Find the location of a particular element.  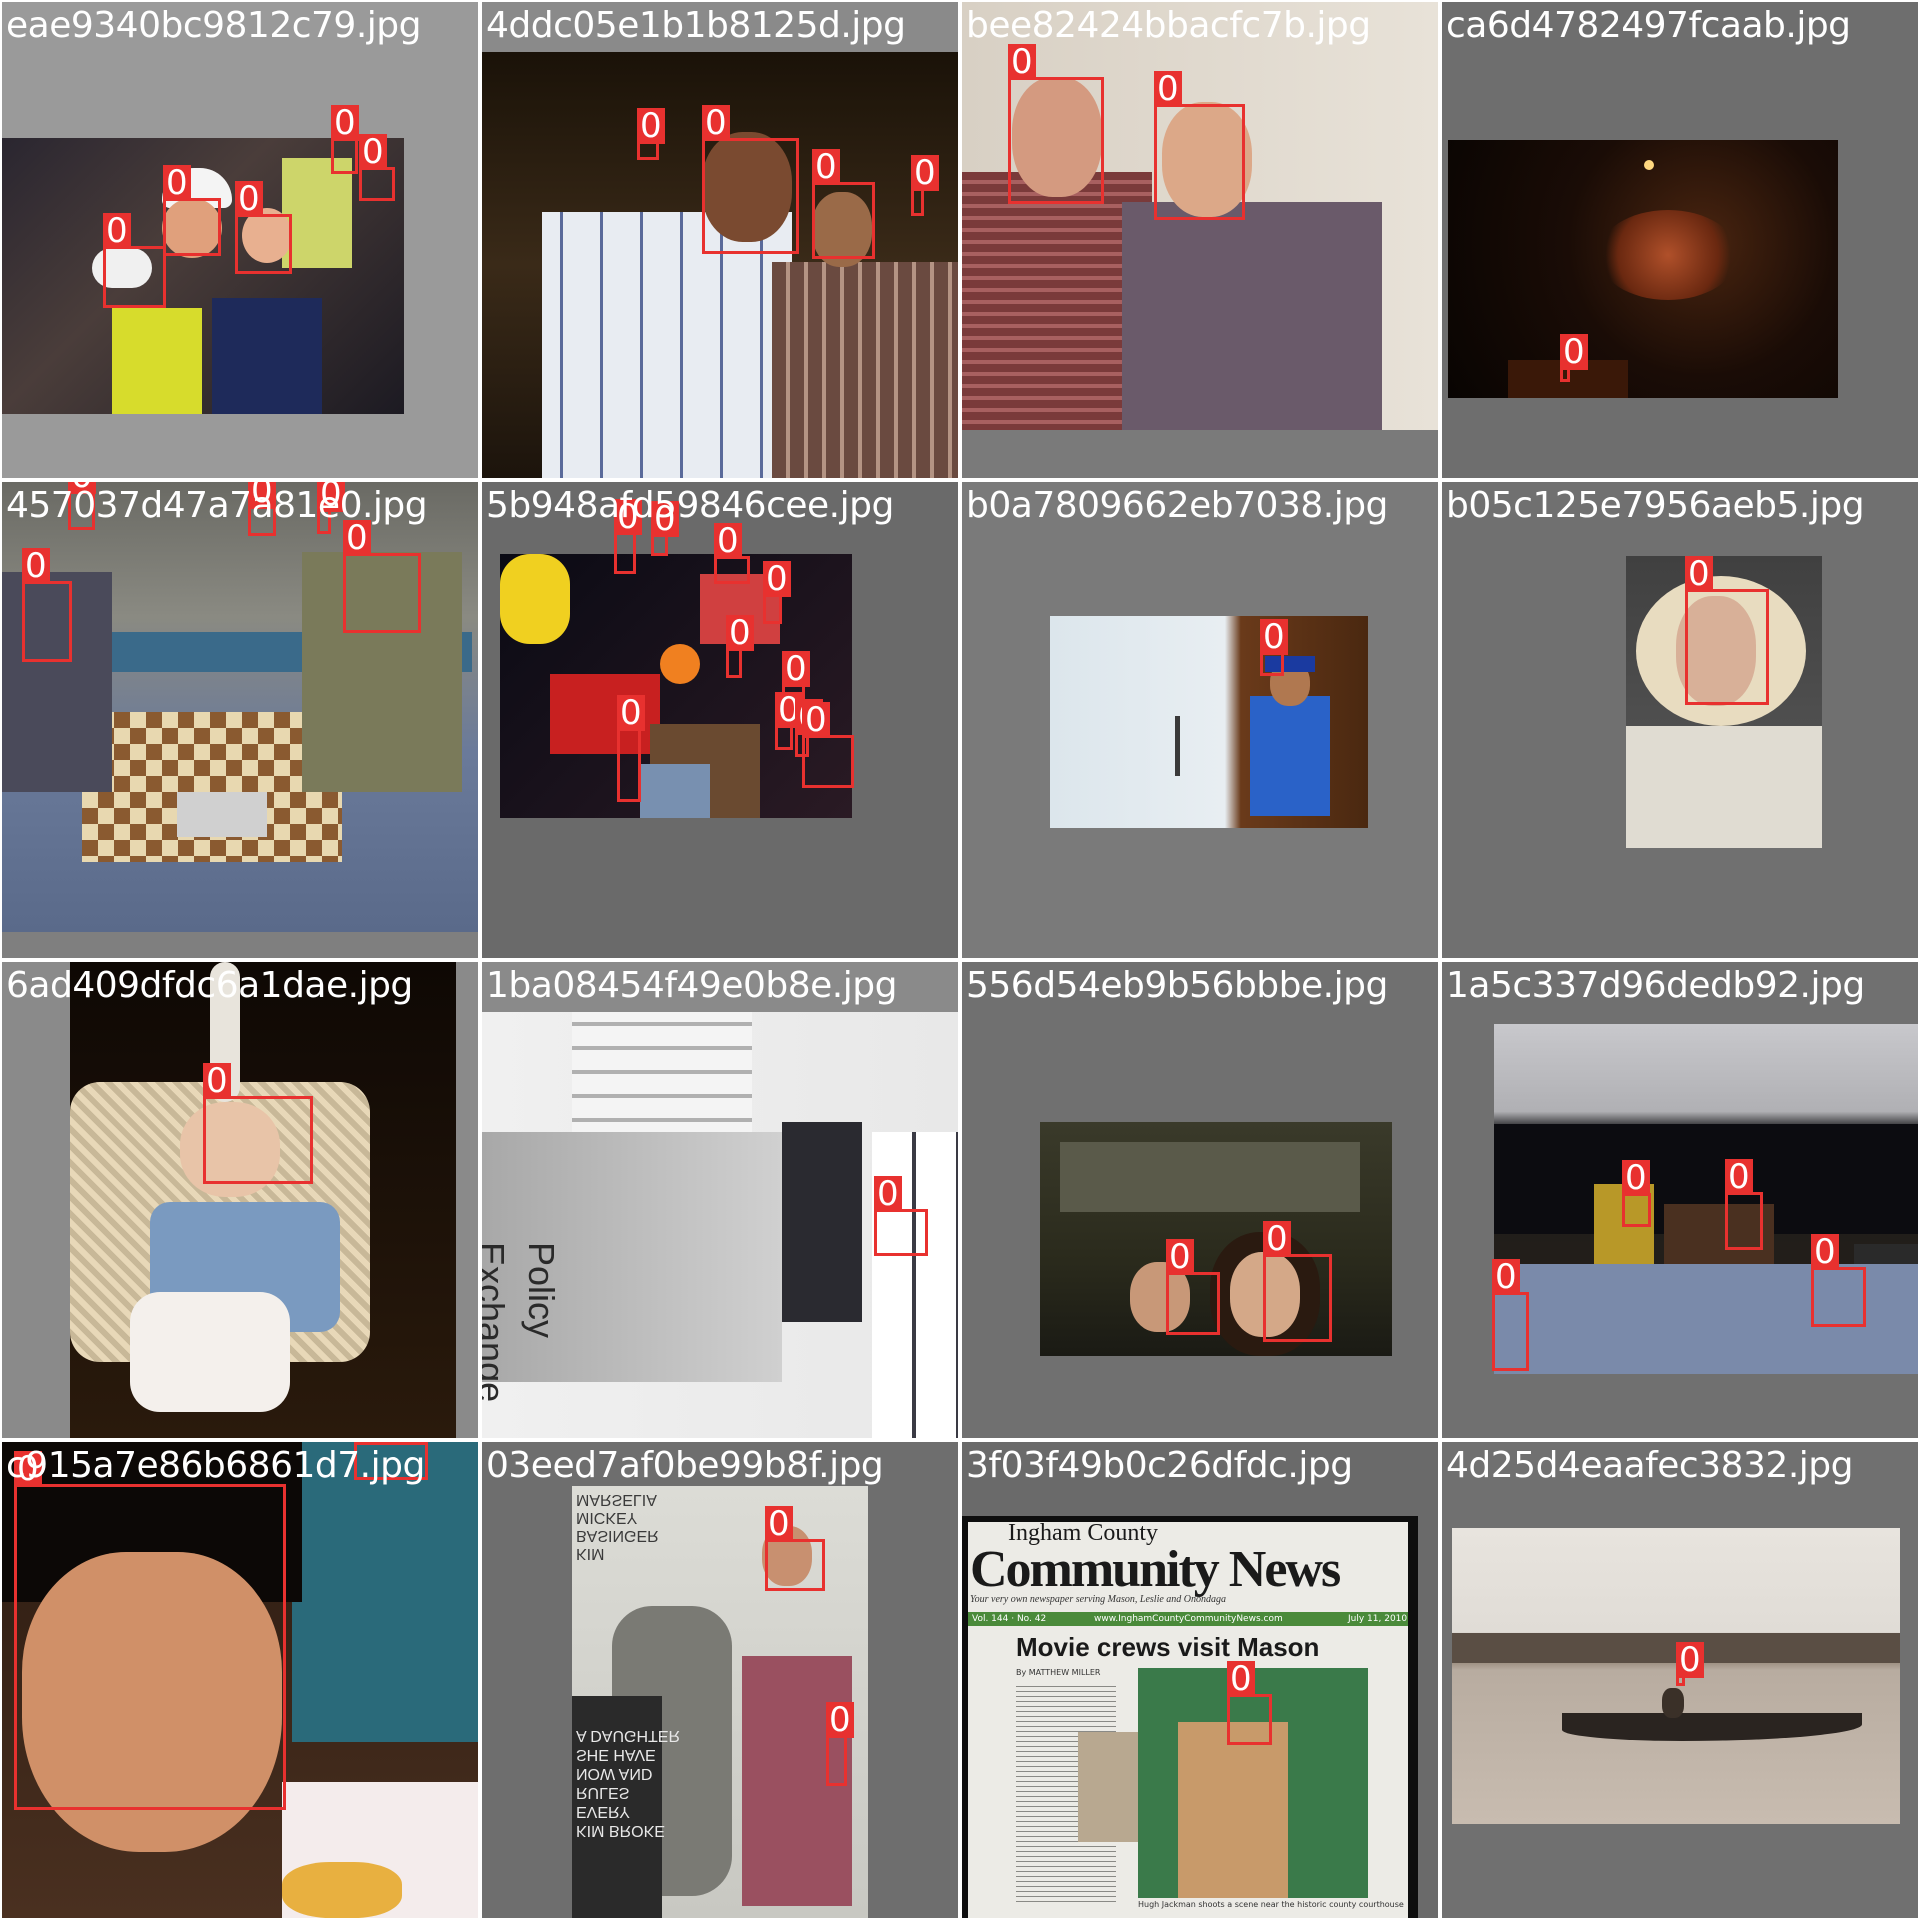

image-tile: 0 0 0 0 1a5c337d96dedb92.jpg is located at coordinates (1680, 1200).